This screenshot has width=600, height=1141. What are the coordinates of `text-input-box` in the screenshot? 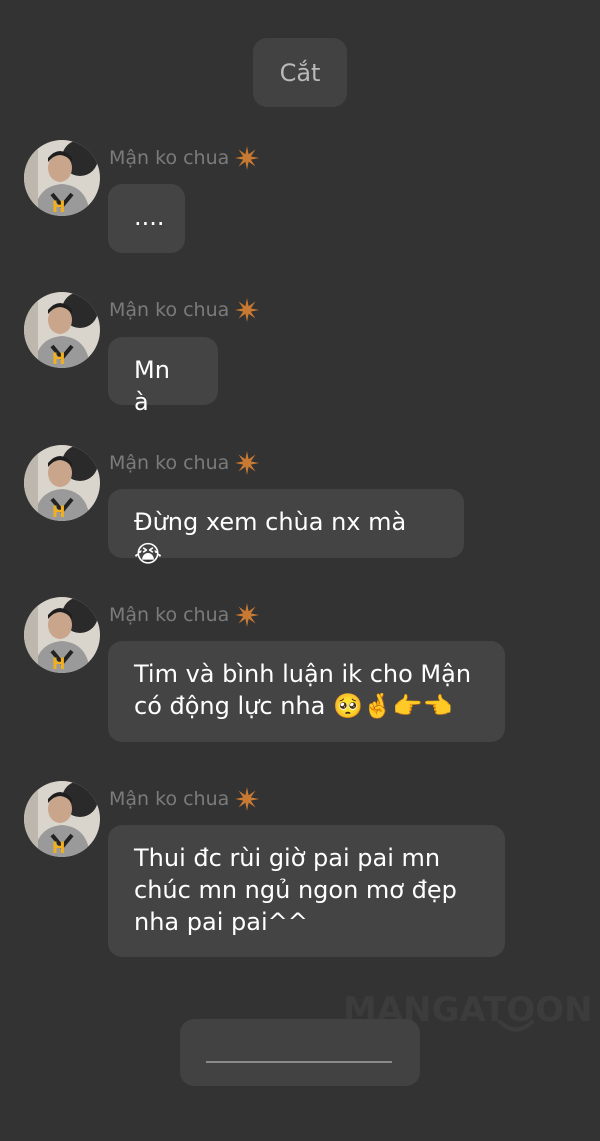 It's located at (300, 1052).